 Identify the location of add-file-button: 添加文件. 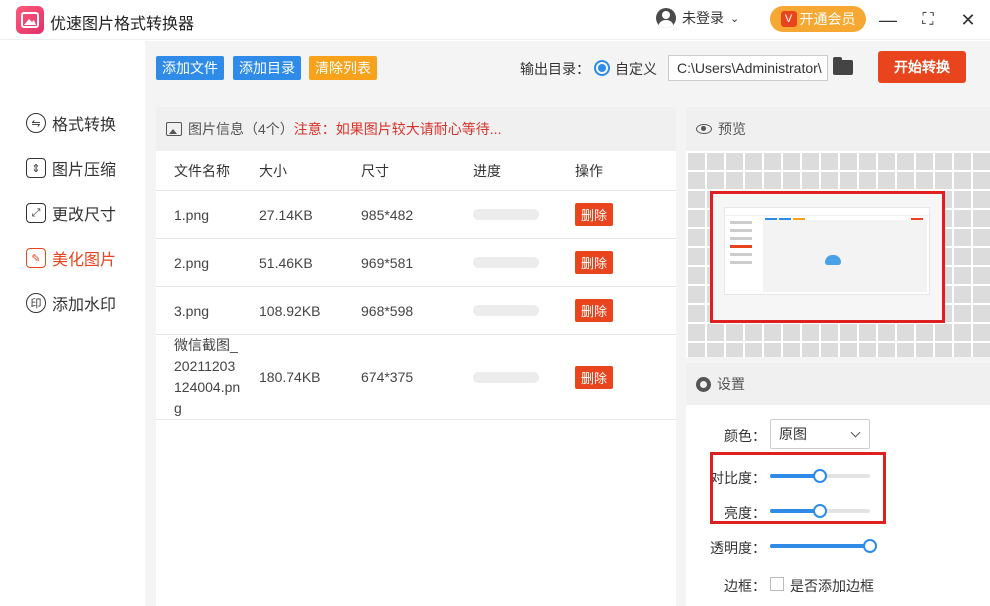
(190, 68).